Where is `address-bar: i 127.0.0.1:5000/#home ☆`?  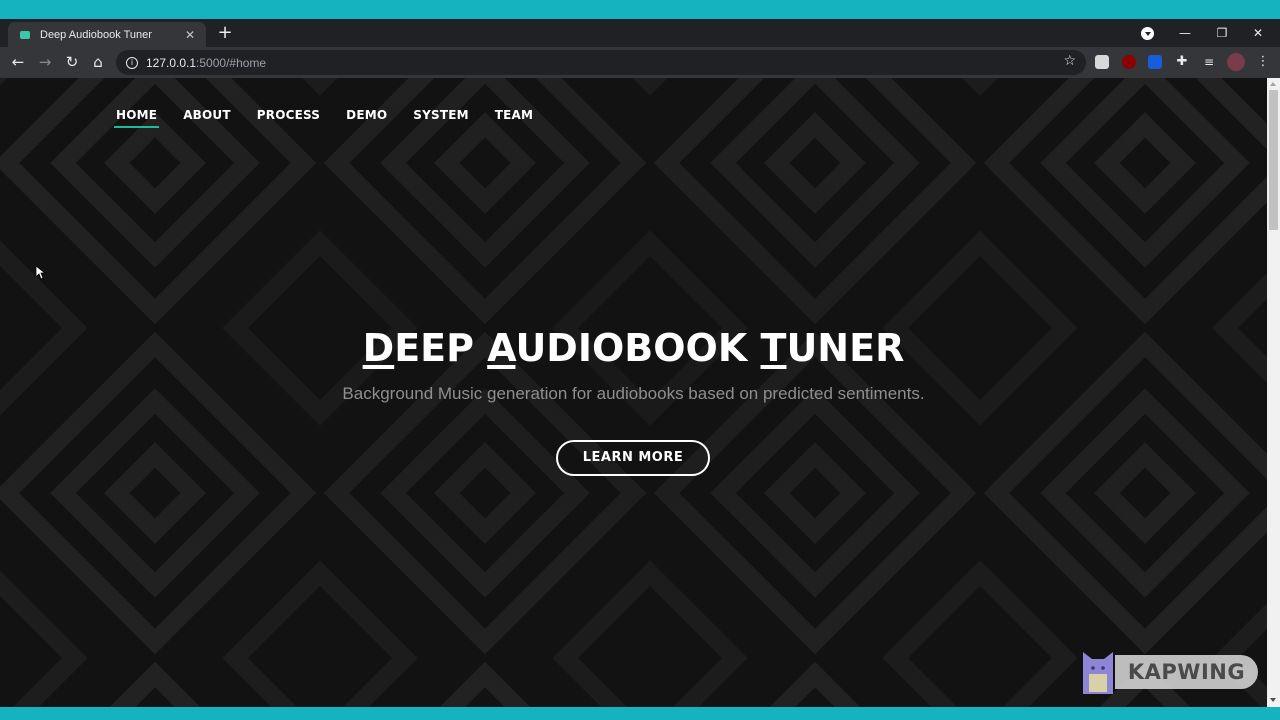 address-bar: i 127.0.0.1:5000/#home ☆ is located at coordinates (601, 62).